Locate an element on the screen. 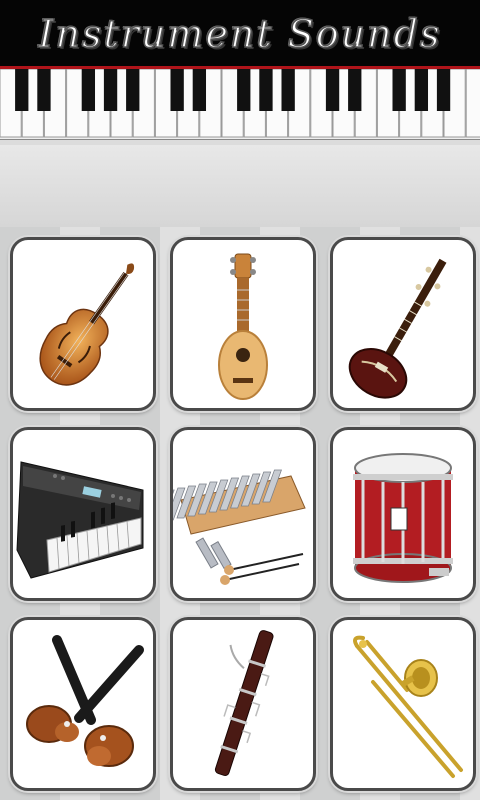  electronic-keyboard-button is located at coordinates (83, 514).